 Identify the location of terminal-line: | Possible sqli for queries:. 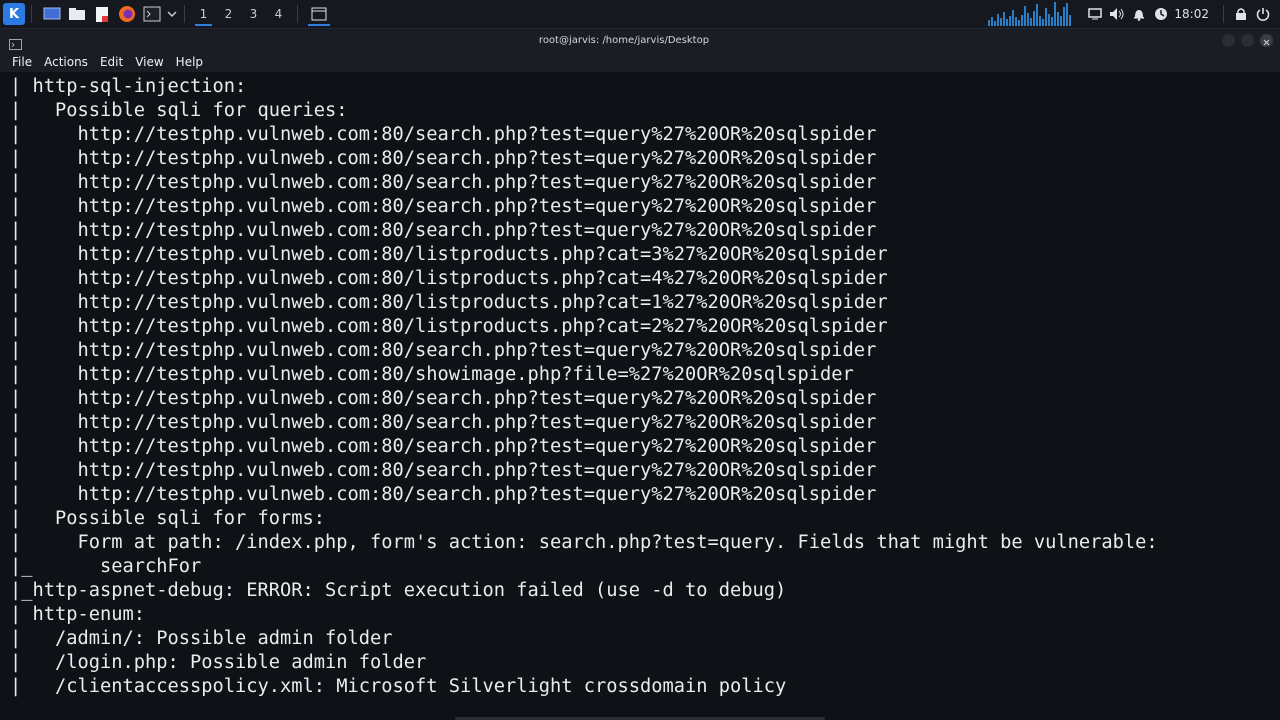
(179, 110).